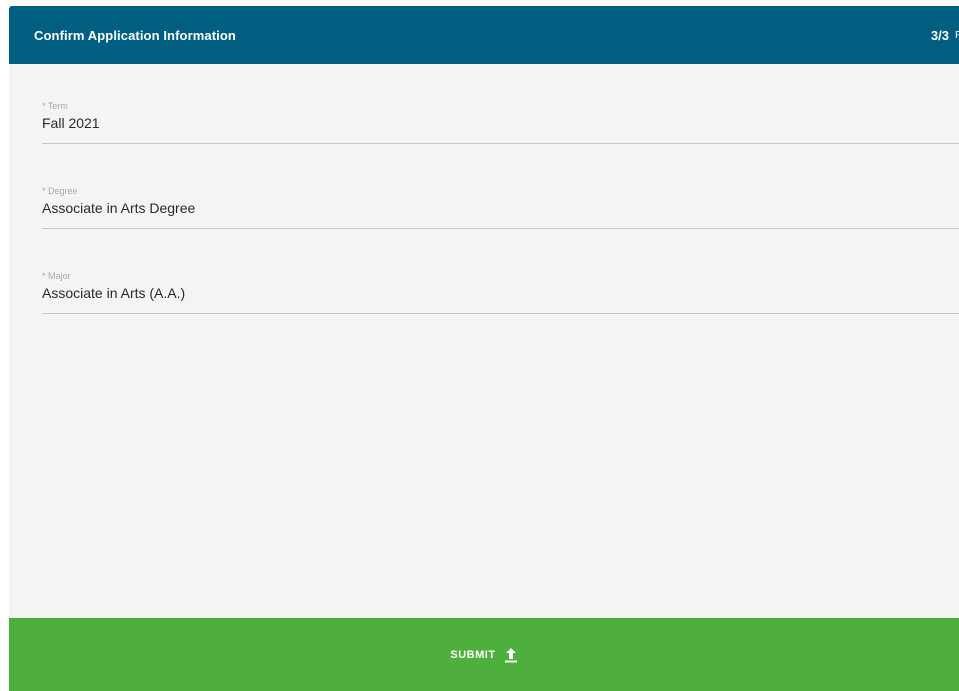 The width and height of the screenshot is (959, 691). What do you see at coordinates (500, 122) in the screenshot?
I see `term-field: * Term Fall 2021` at bounding box center [500, 122].